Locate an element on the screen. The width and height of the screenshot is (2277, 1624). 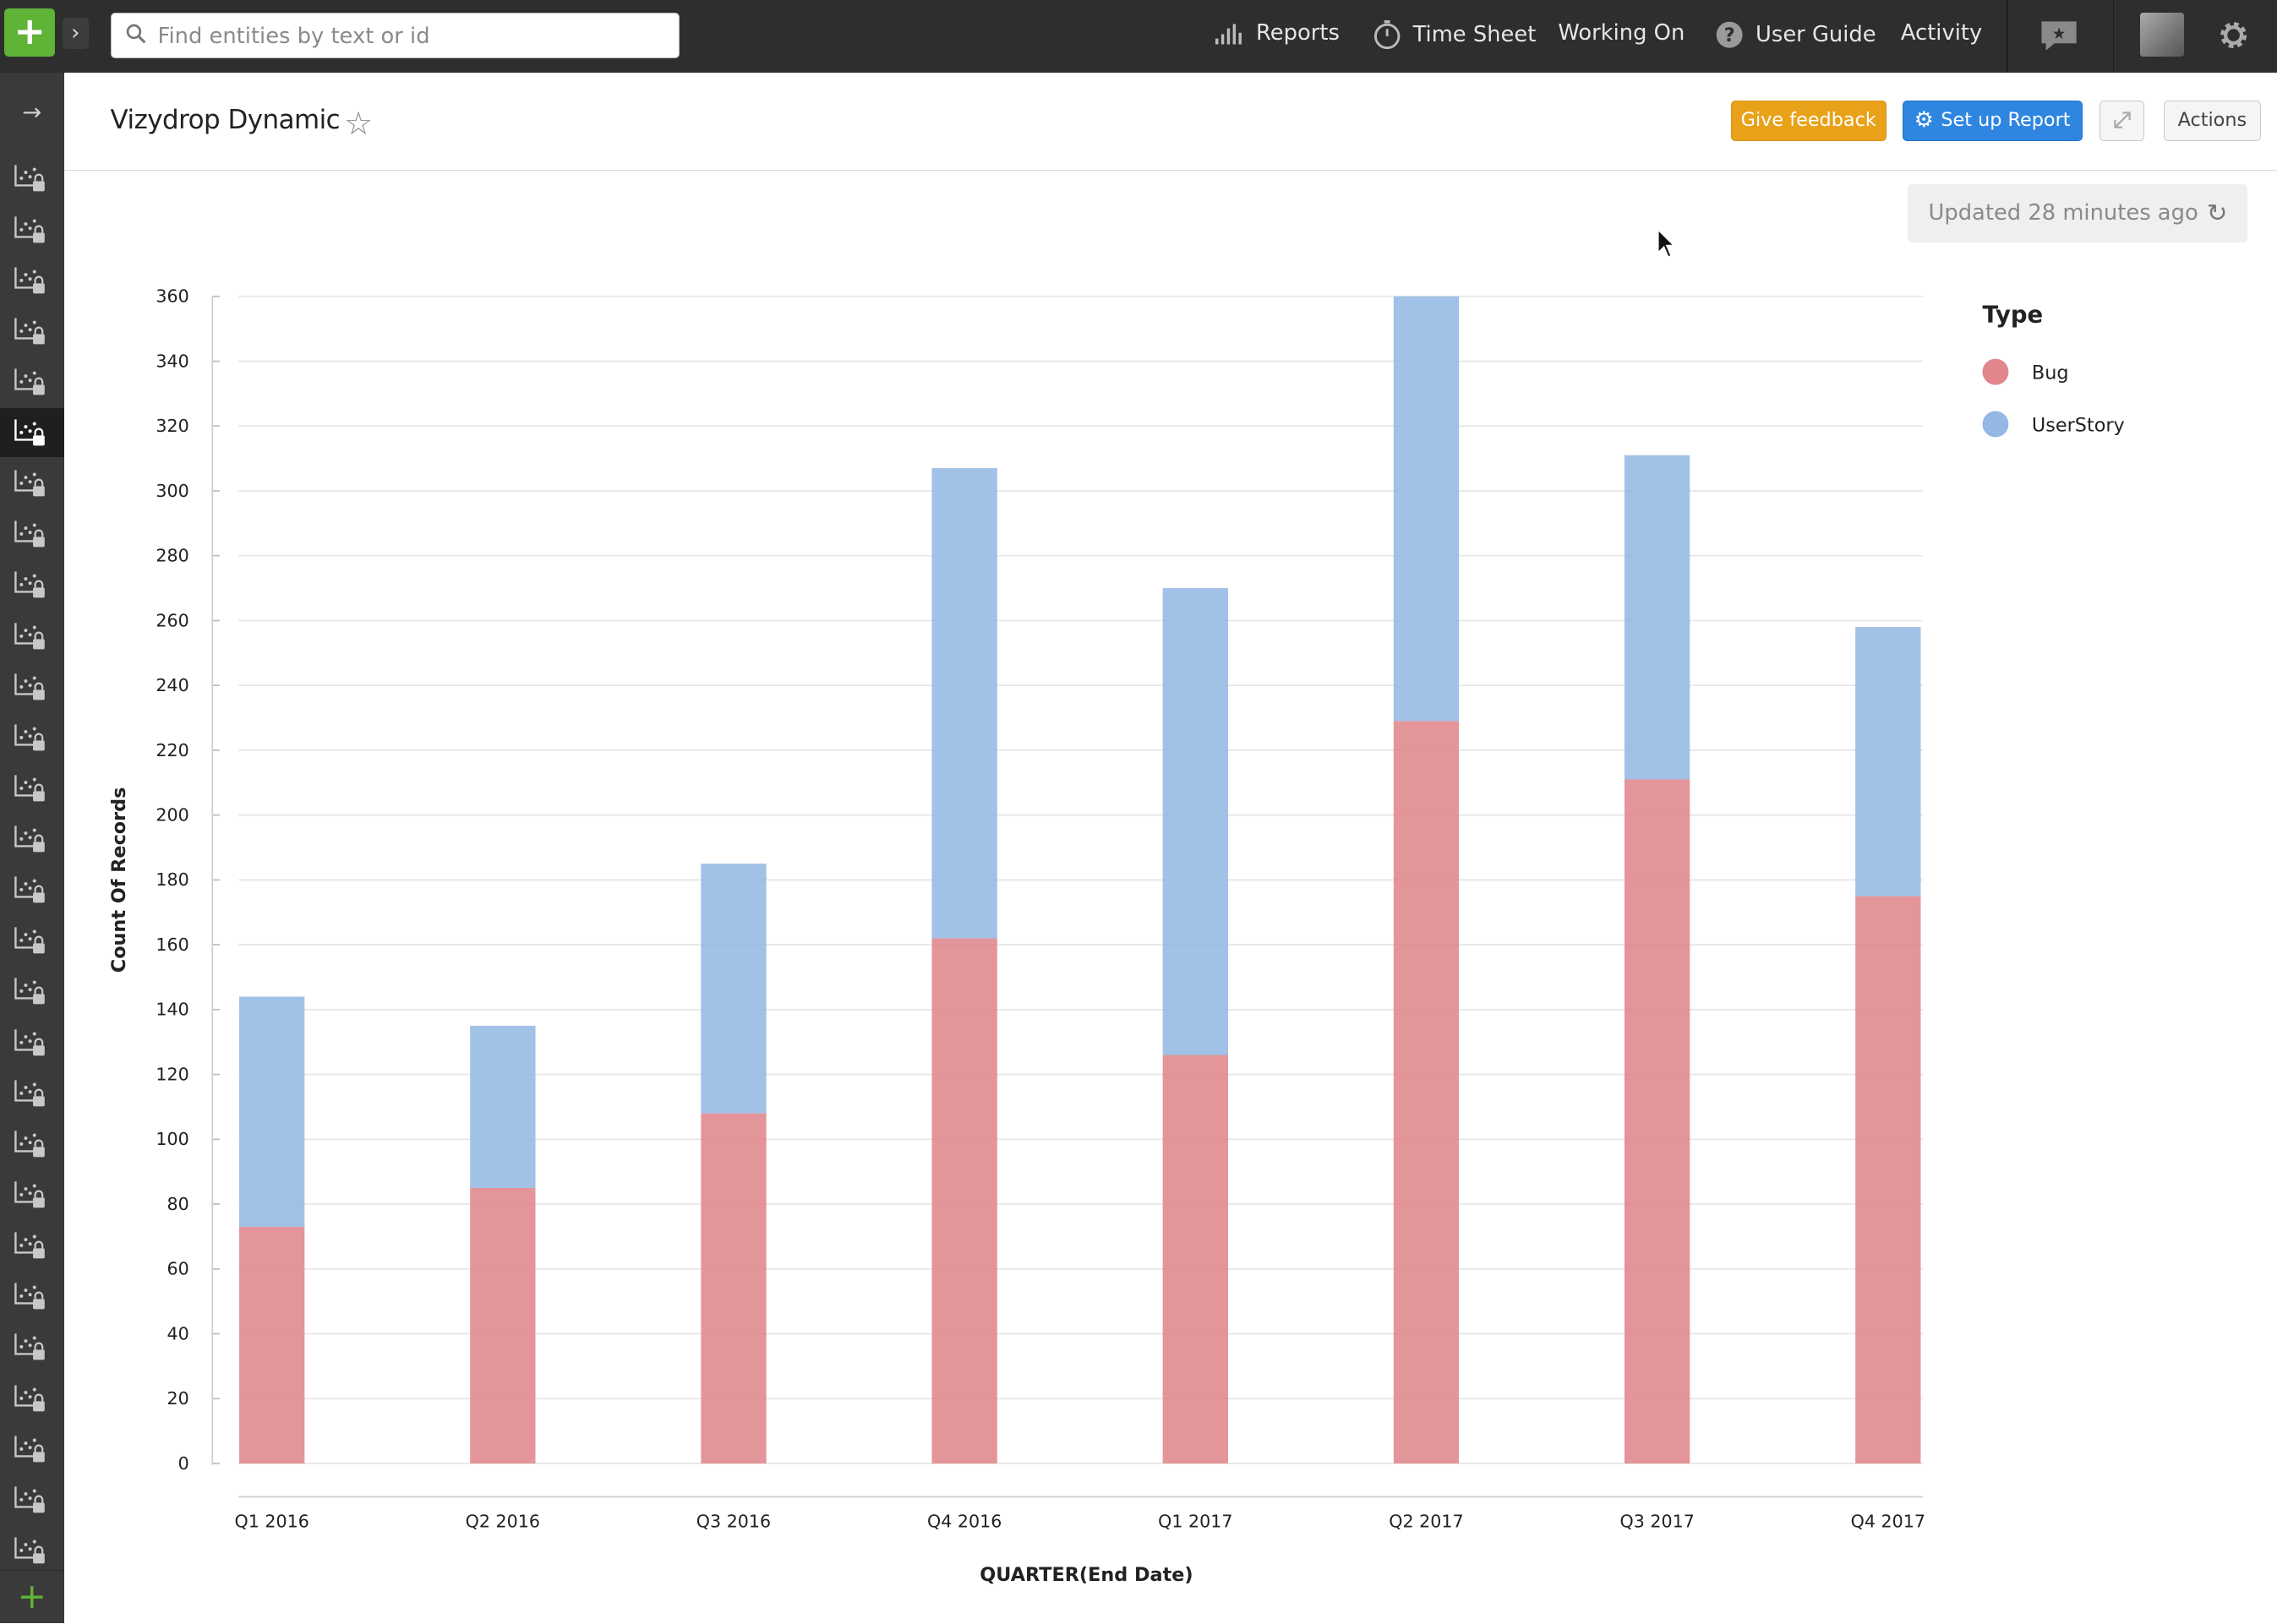
x-tick-label: Q3 2016 is located at coordinates (733, 1521).